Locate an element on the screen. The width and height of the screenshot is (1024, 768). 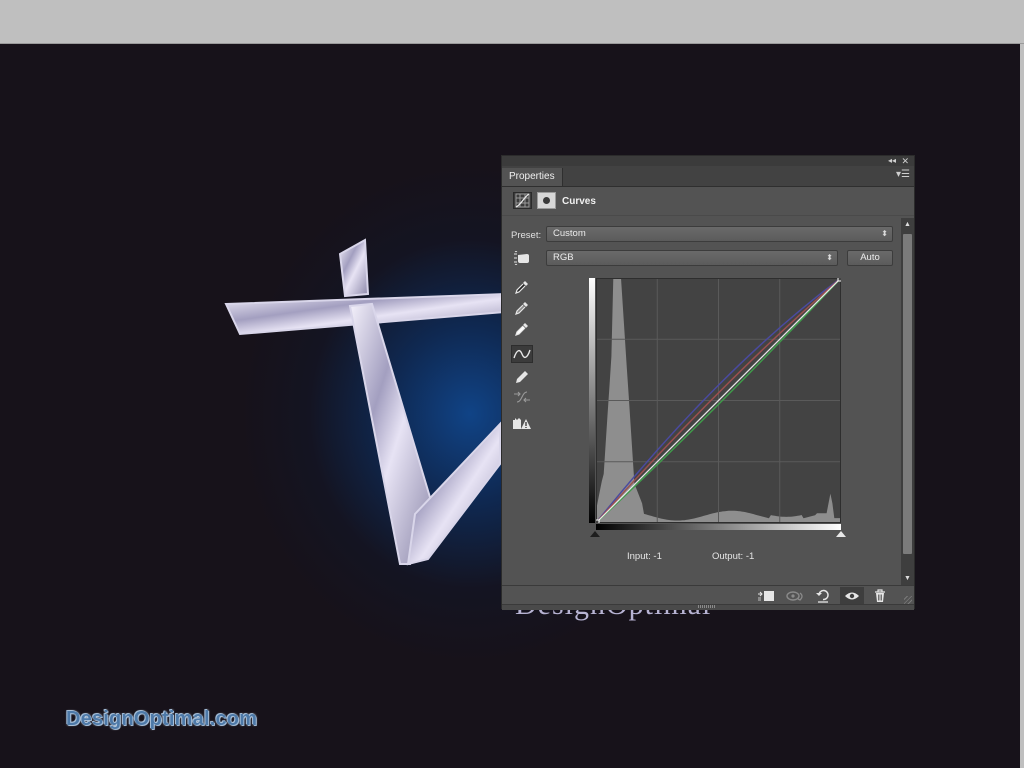
clipping-warning-tool is located at coordinates (522, 423).